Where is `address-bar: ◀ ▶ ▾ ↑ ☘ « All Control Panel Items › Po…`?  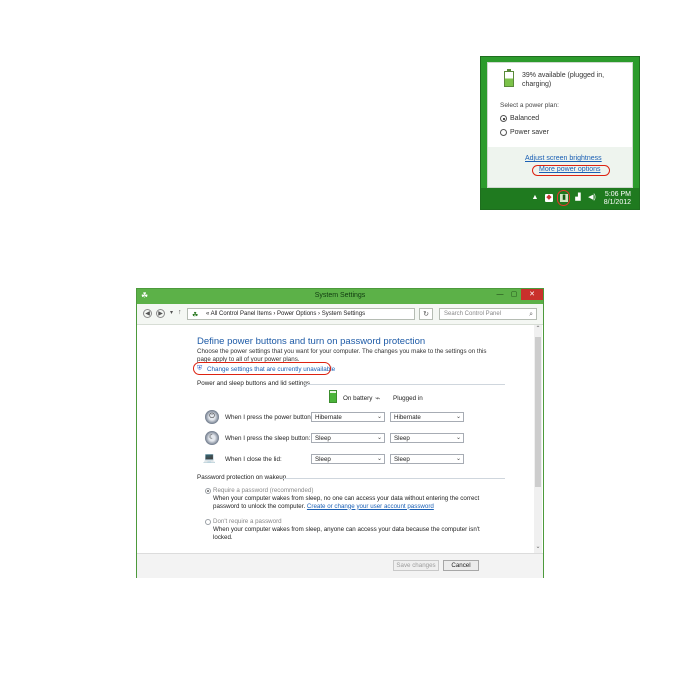
address-bar: ◀ ▶ ▾ ↑ ☘ « All Control Panel Items › Po… is located at coordinates (340, 314).